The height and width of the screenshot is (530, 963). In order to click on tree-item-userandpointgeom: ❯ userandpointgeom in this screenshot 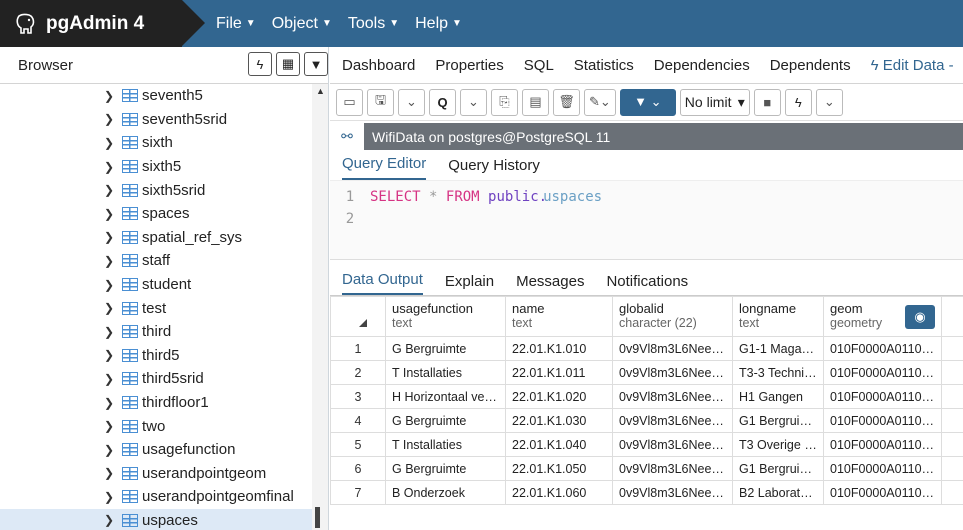, I will do `click(156, 474)`.